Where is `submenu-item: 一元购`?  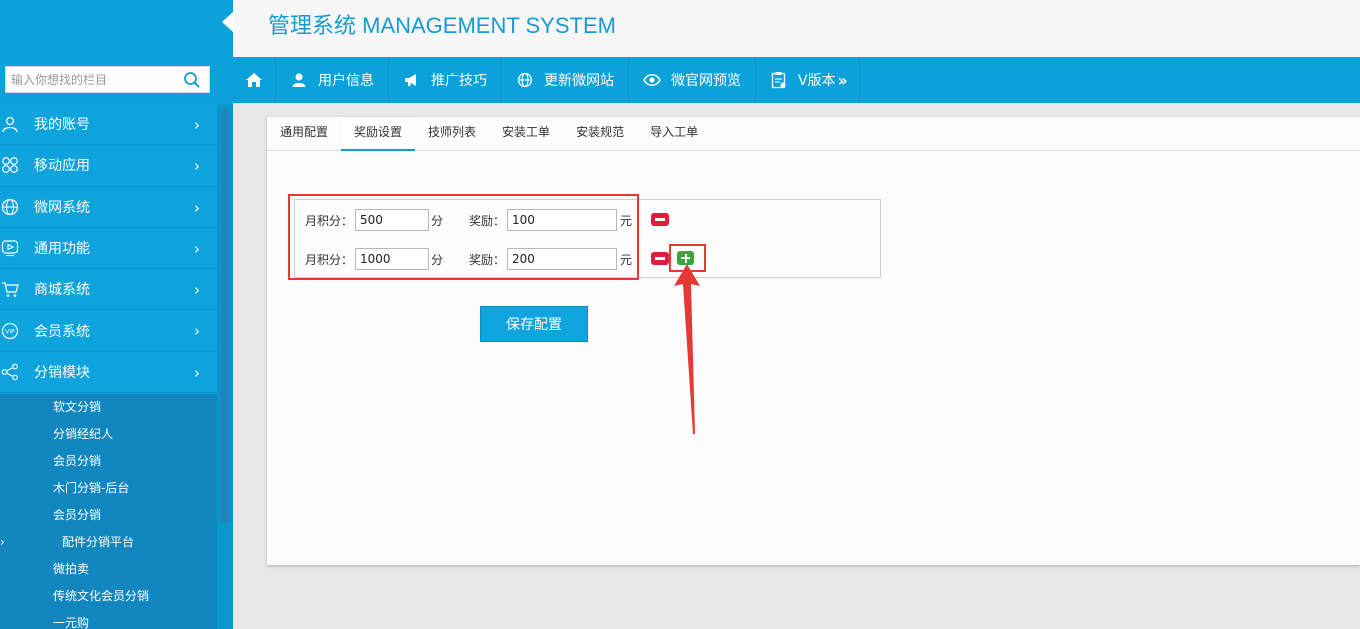
submenu-item: 一元购 is located at coordinates (108, 619).